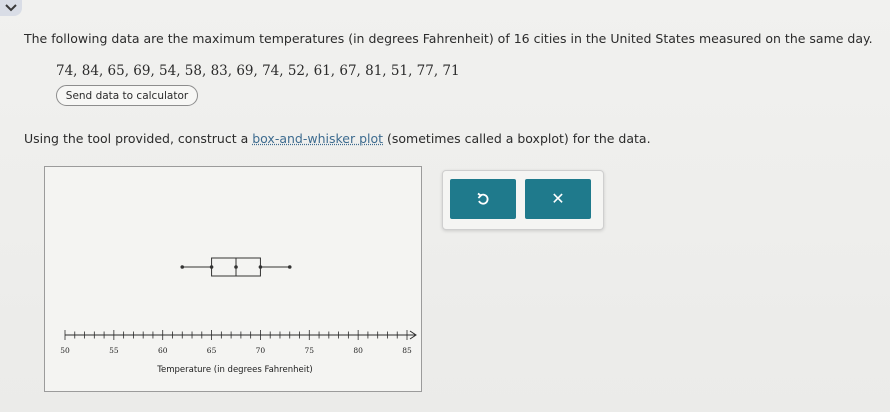 This screenshot has width=890, height=412. I want to click on median-handle, so click(236, 267).